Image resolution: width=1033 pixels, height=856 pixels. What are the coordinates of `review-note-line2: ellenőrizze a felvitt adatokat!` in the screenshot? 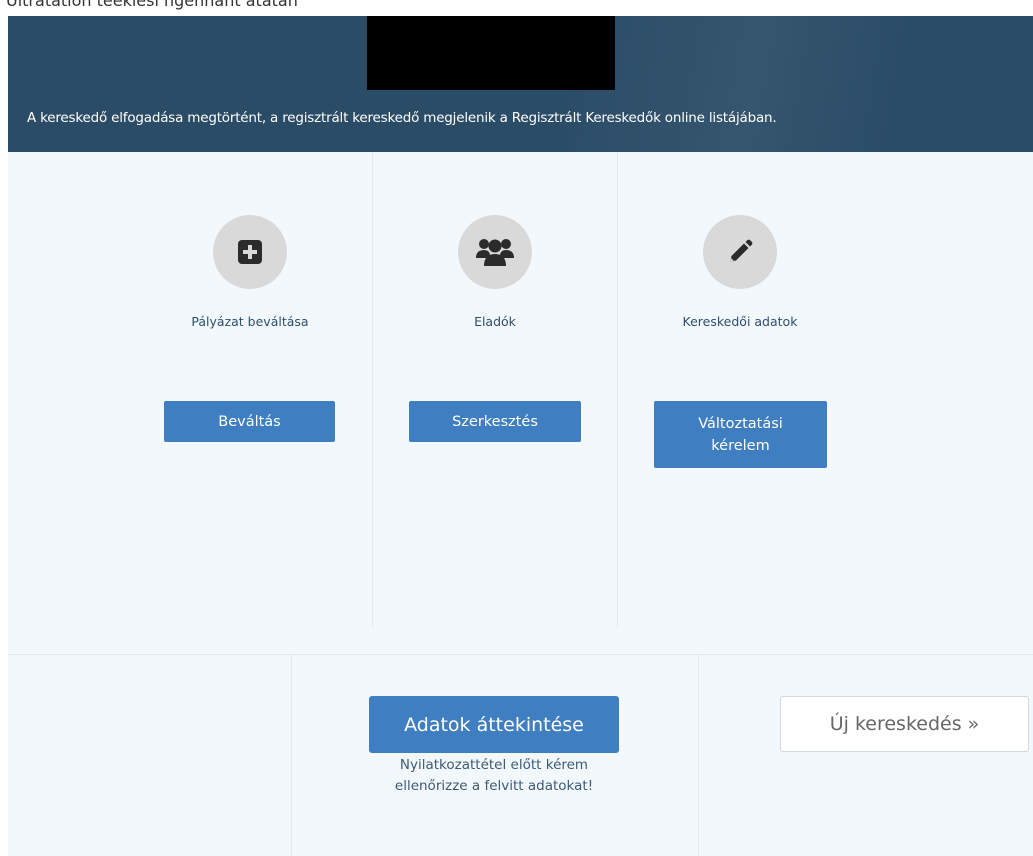 It's located at (494, 786).